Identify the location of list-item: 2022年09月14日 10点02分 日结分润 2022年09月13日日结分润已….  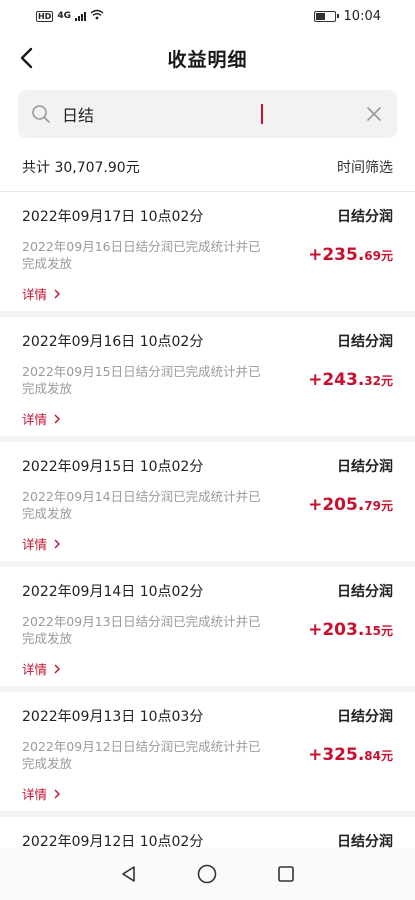
(207, 629).